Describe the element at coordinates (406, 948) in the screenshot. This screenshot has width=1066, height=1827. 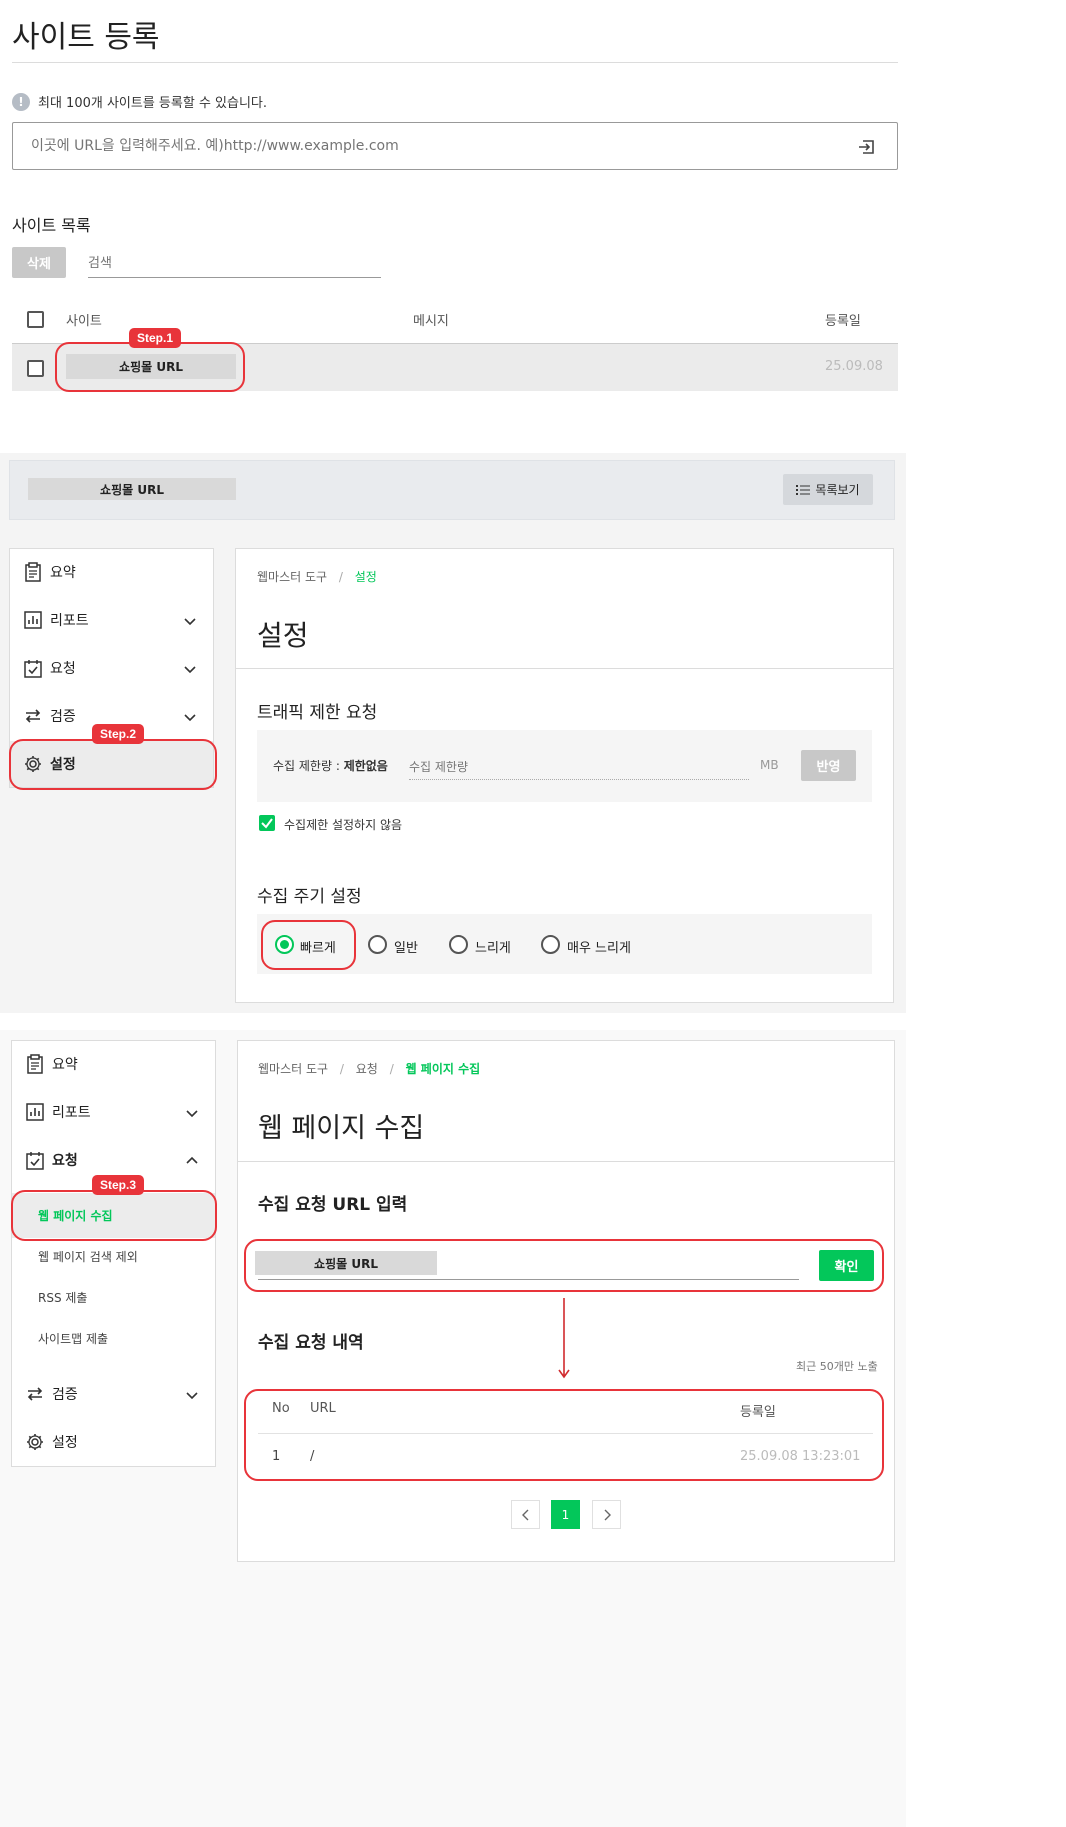
I see `radio-normal-label: 일반` at that location.